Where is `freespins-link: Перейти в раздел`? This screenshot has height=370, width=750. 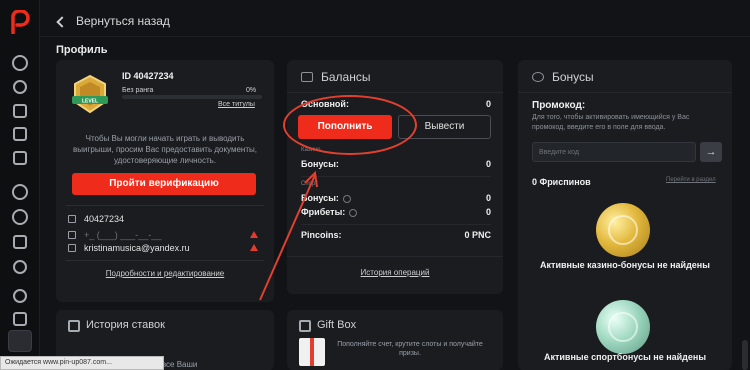
freespins-link: Перейти в раздел is located at coordinates (691, 180).